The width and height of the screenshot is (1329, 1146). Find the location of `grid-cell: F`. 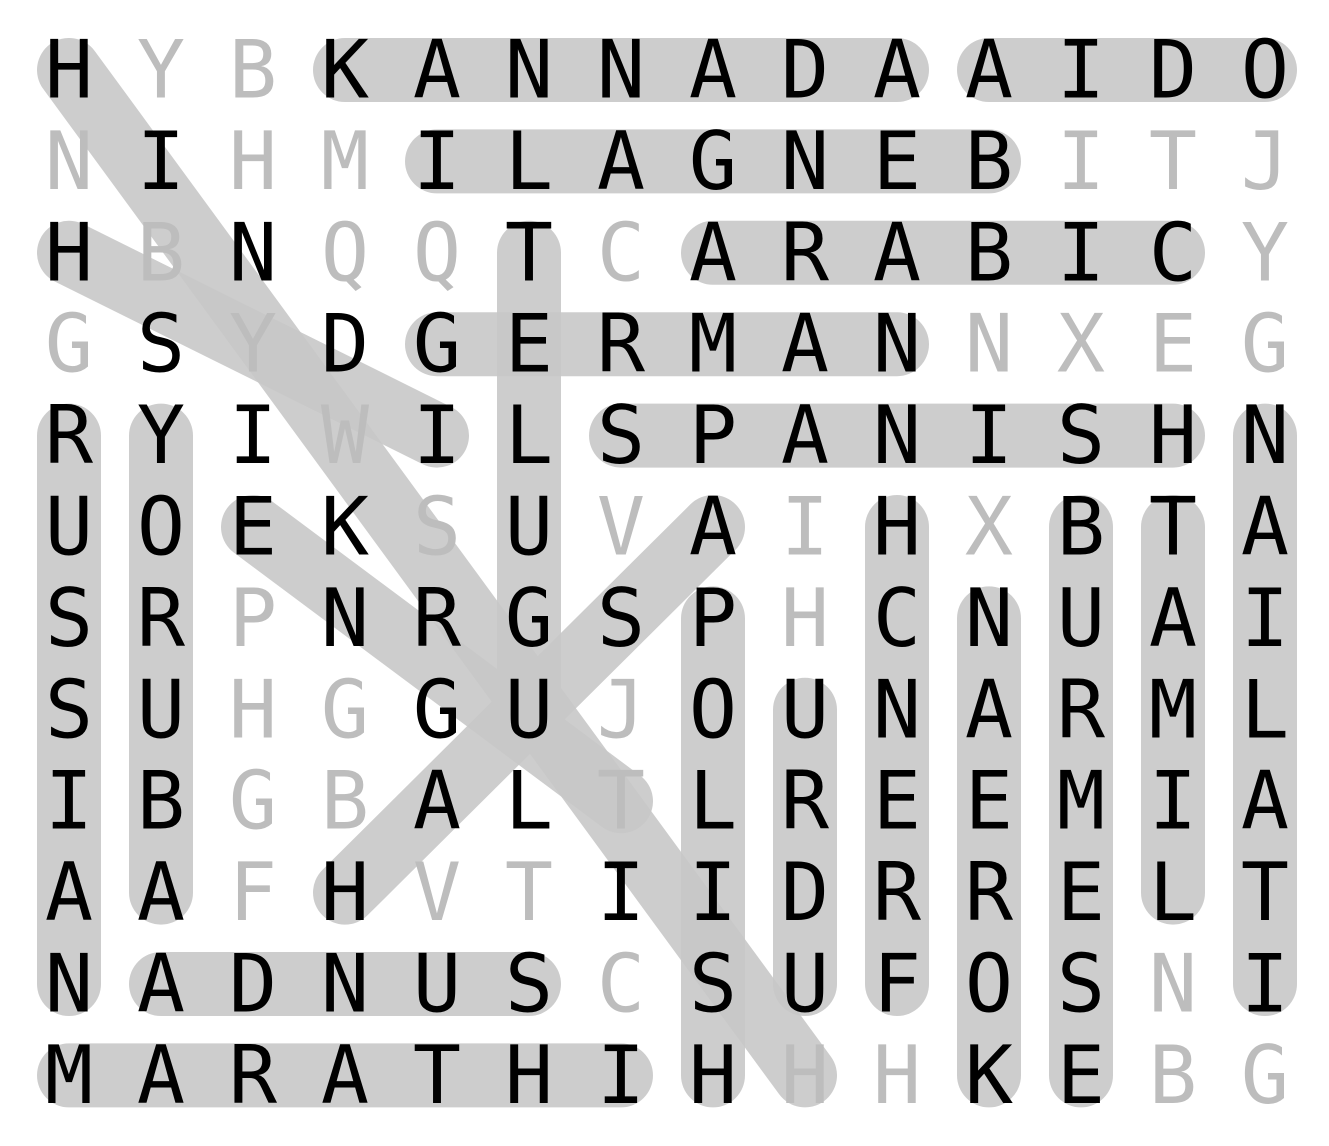

grid-cell: F is located at coordinates (897, 984).